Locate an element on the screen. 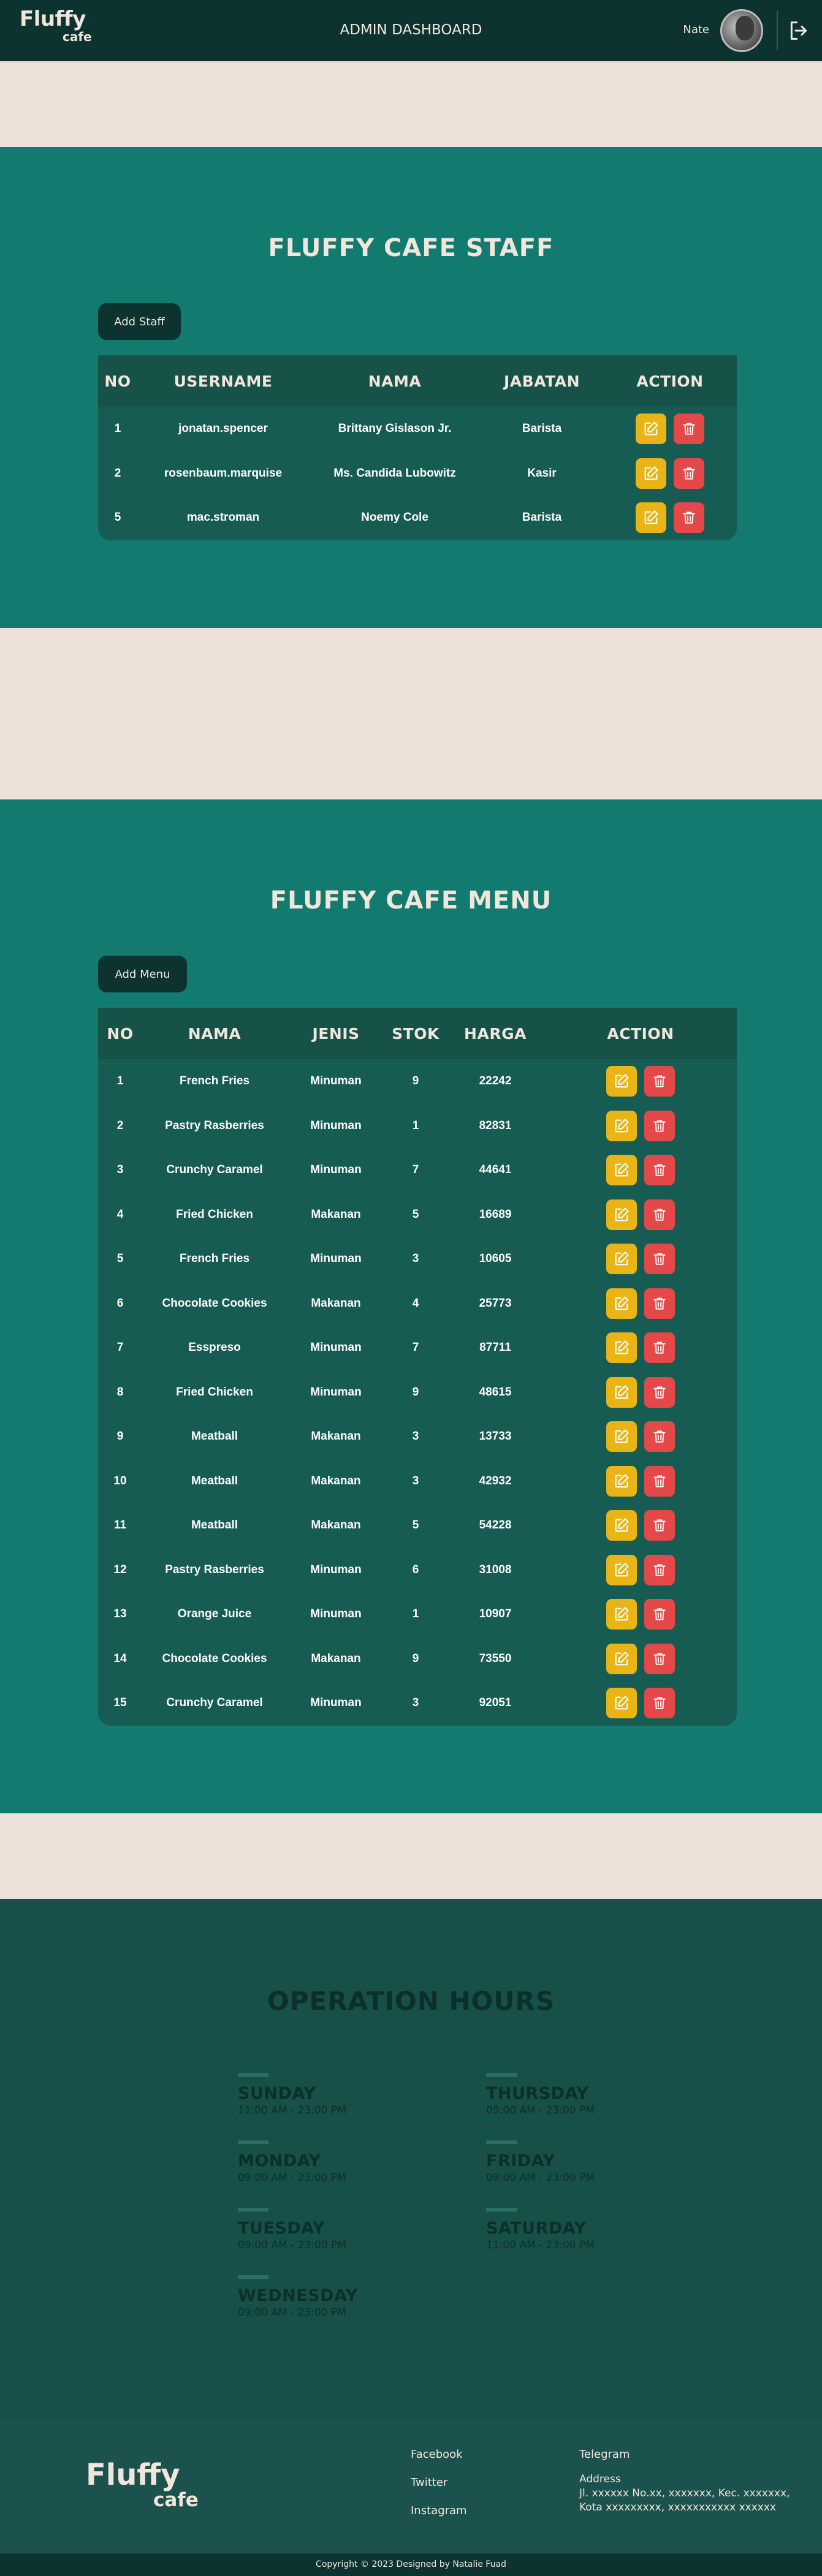 This screenshot has height=2576, width=822. cell-no: 14 is located at coordinates (120, 1658).